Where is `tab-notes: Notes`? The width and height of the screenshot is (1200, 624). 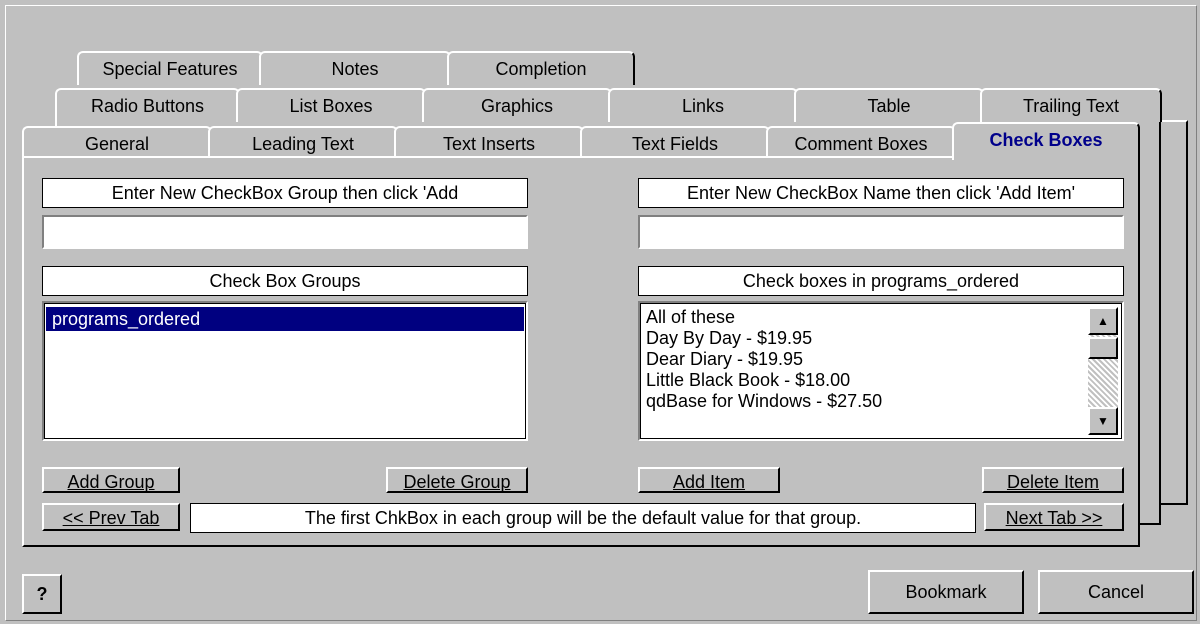 tab-notes: Notes is located at coordinates (355, 68).